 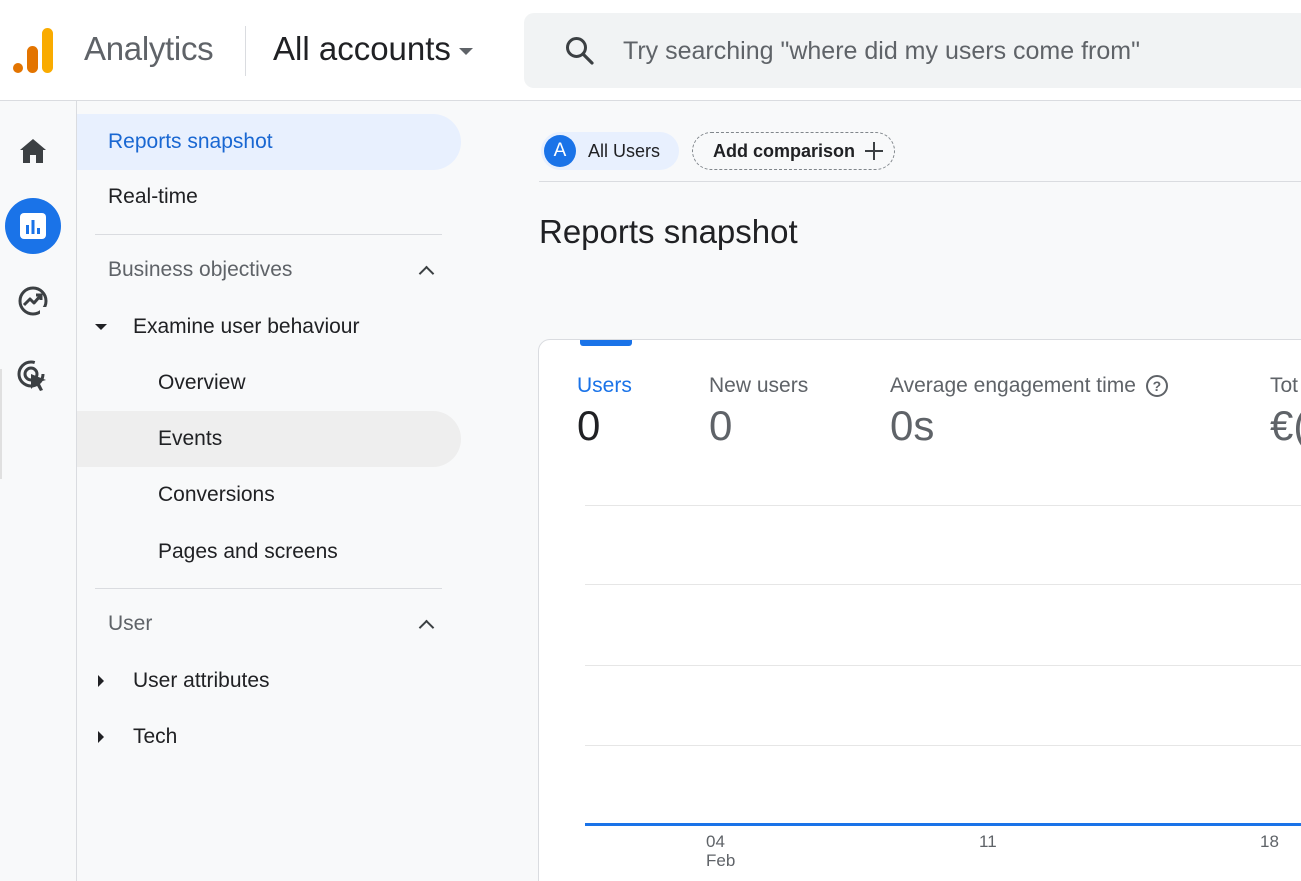 I want to click on nav-item-reports-snapshot: Reports snapshot, so click(x=269, y=142).